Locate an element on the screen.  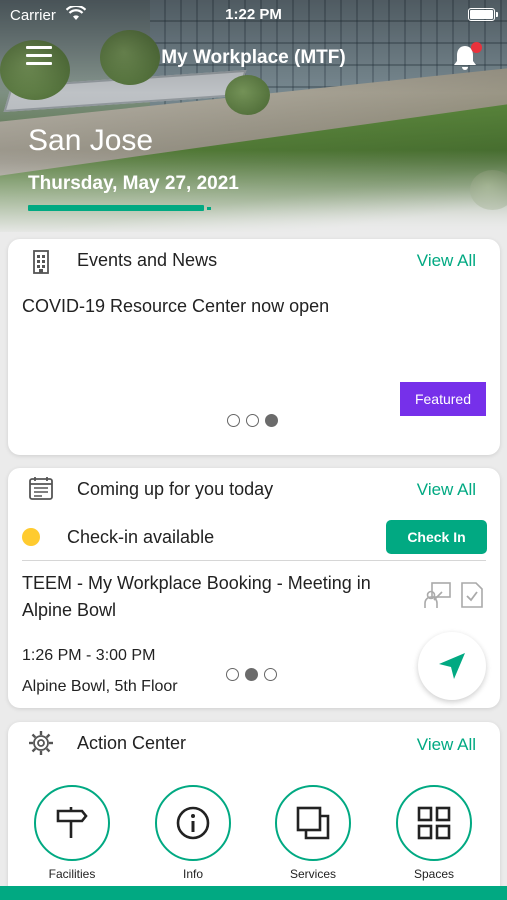
events-page-indicator is located at coordinates (252, 420).